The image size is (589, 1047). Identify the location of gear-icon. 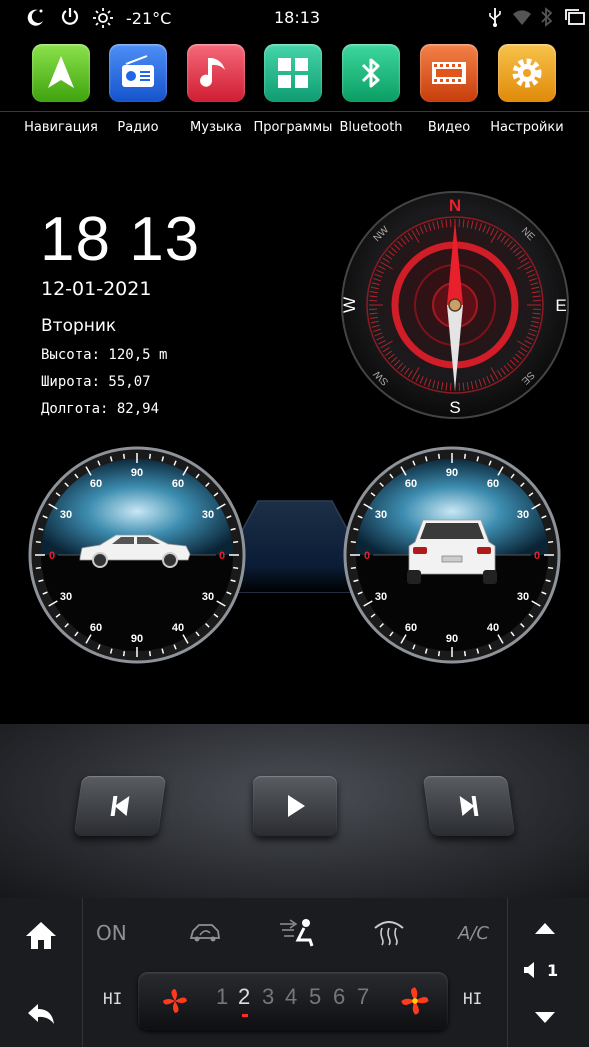
(527, 73).